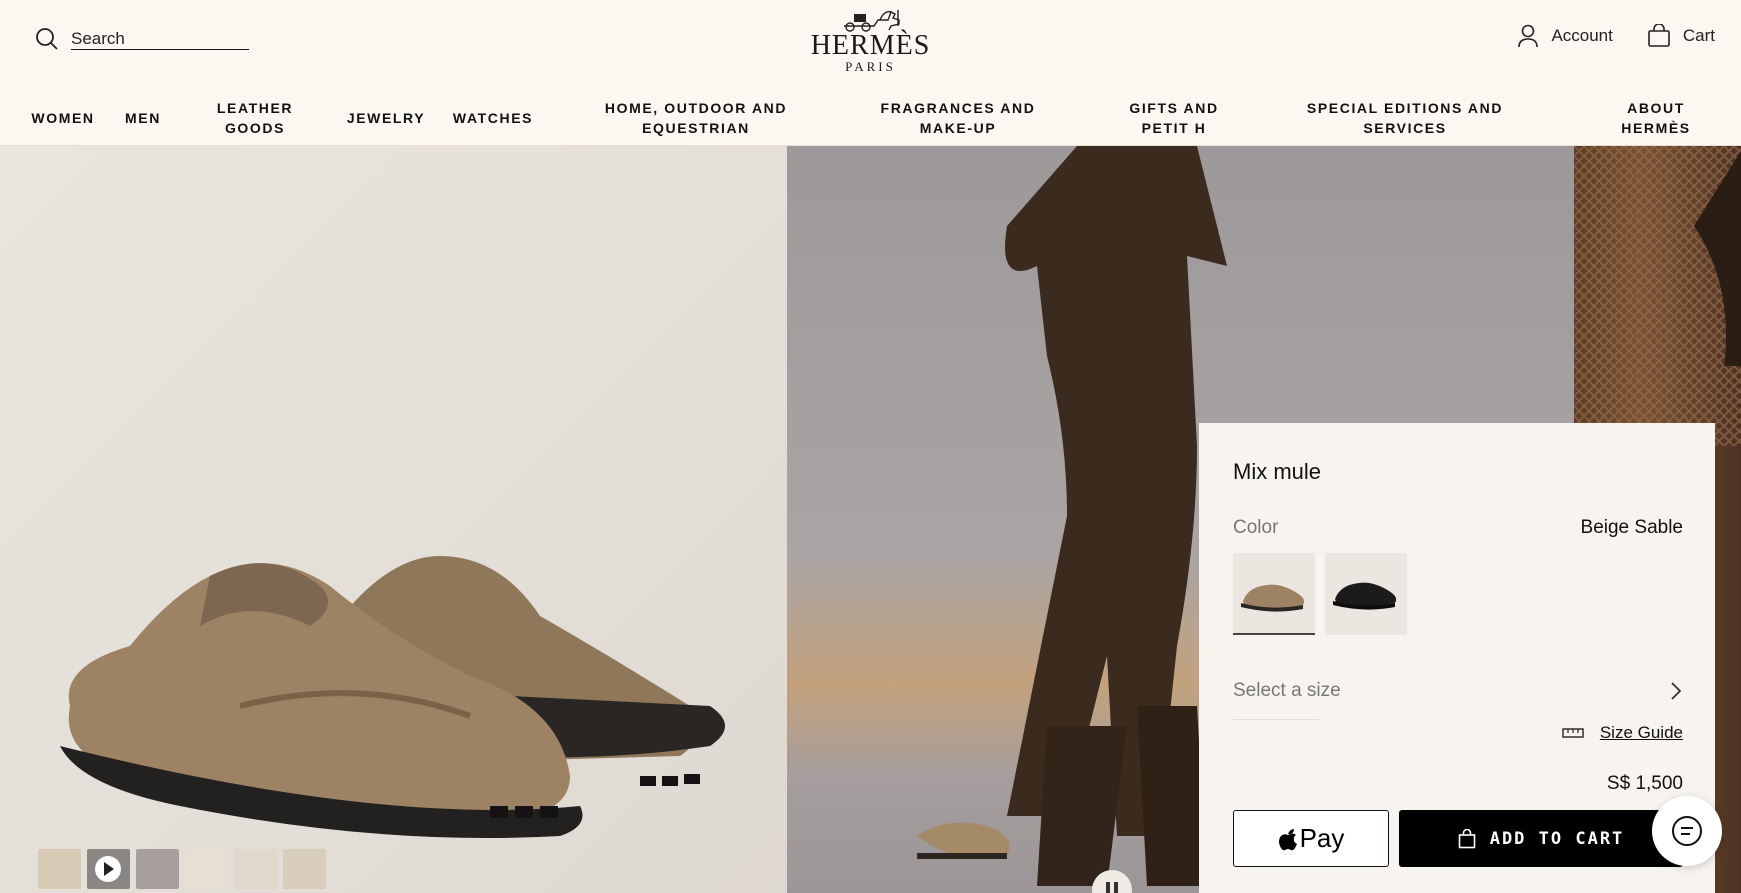 The image size is (1741, 893). I want to click on chevron-right-icon, so click(1676, 691).